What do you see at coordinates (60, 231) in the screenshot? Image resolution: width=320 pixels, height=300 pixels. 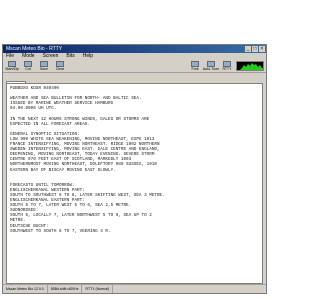 I see `text-line: SOUTHWEST TO SOUTH 6 TO 7, VEERING 4 R.` at bounding box center [60, 231].